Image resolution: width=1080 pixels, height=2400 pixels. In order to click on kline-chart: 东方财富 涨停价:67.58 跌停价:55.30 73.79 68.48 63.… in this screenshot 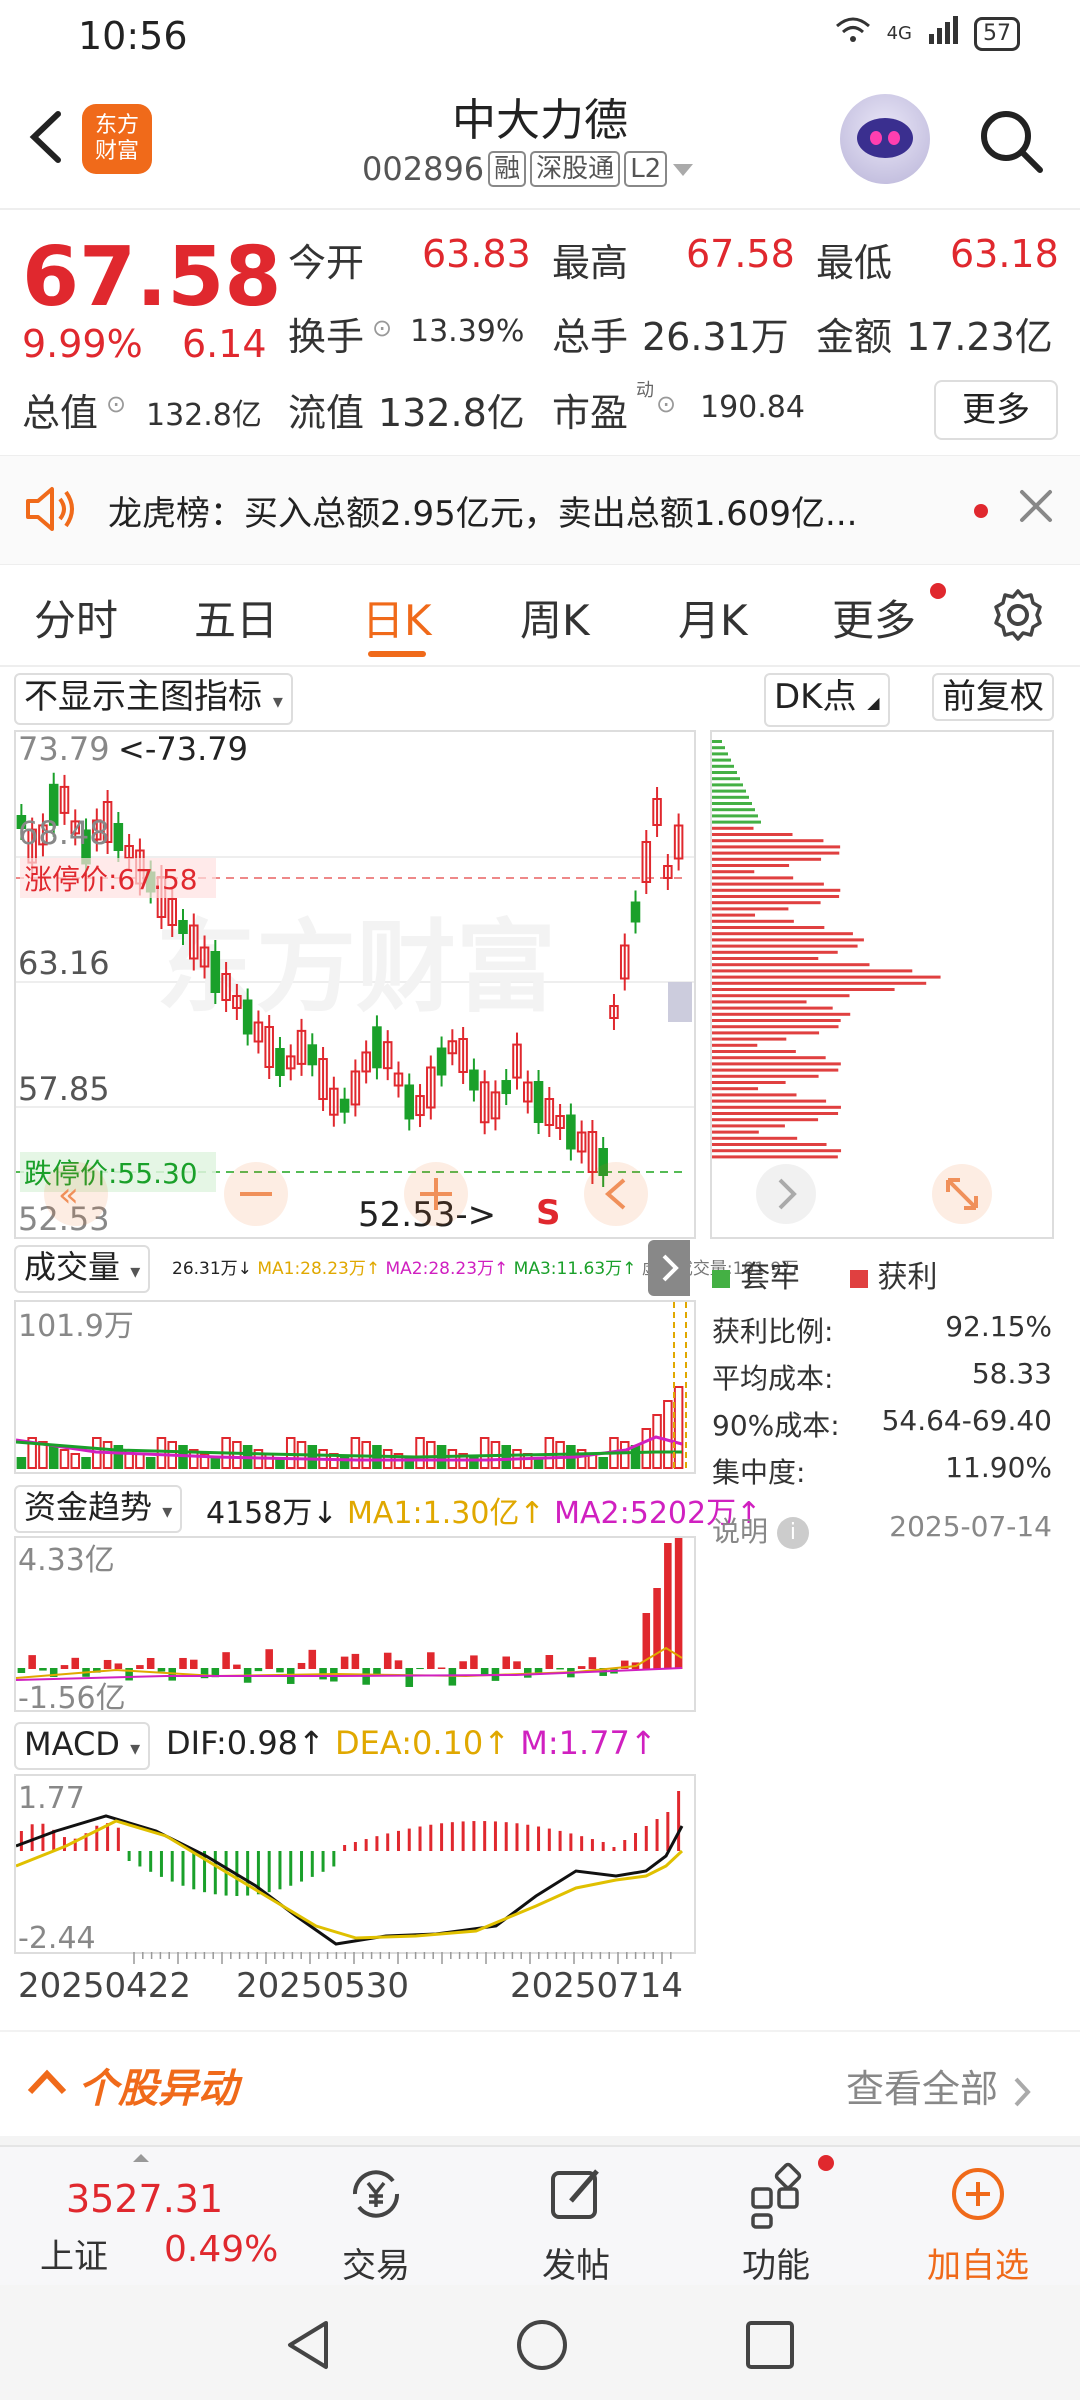, I will do `click(355, 984)`.